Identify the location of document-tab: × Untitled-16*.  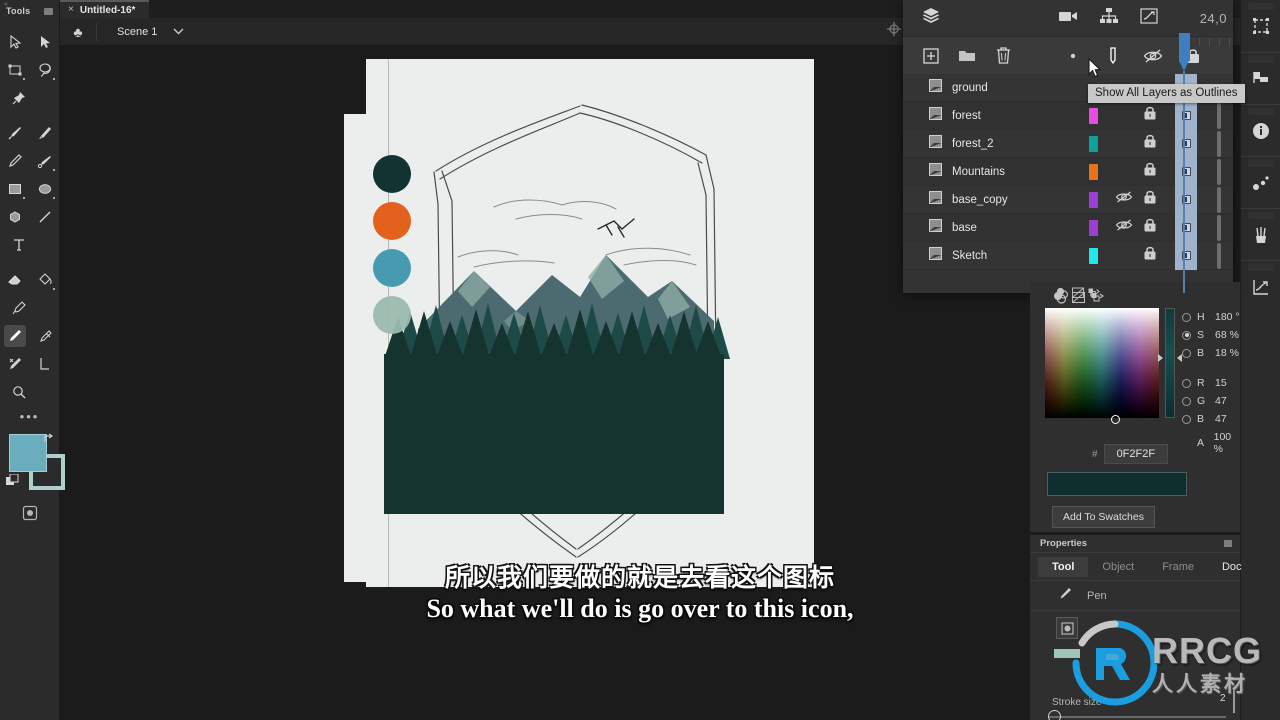
(105, 9).